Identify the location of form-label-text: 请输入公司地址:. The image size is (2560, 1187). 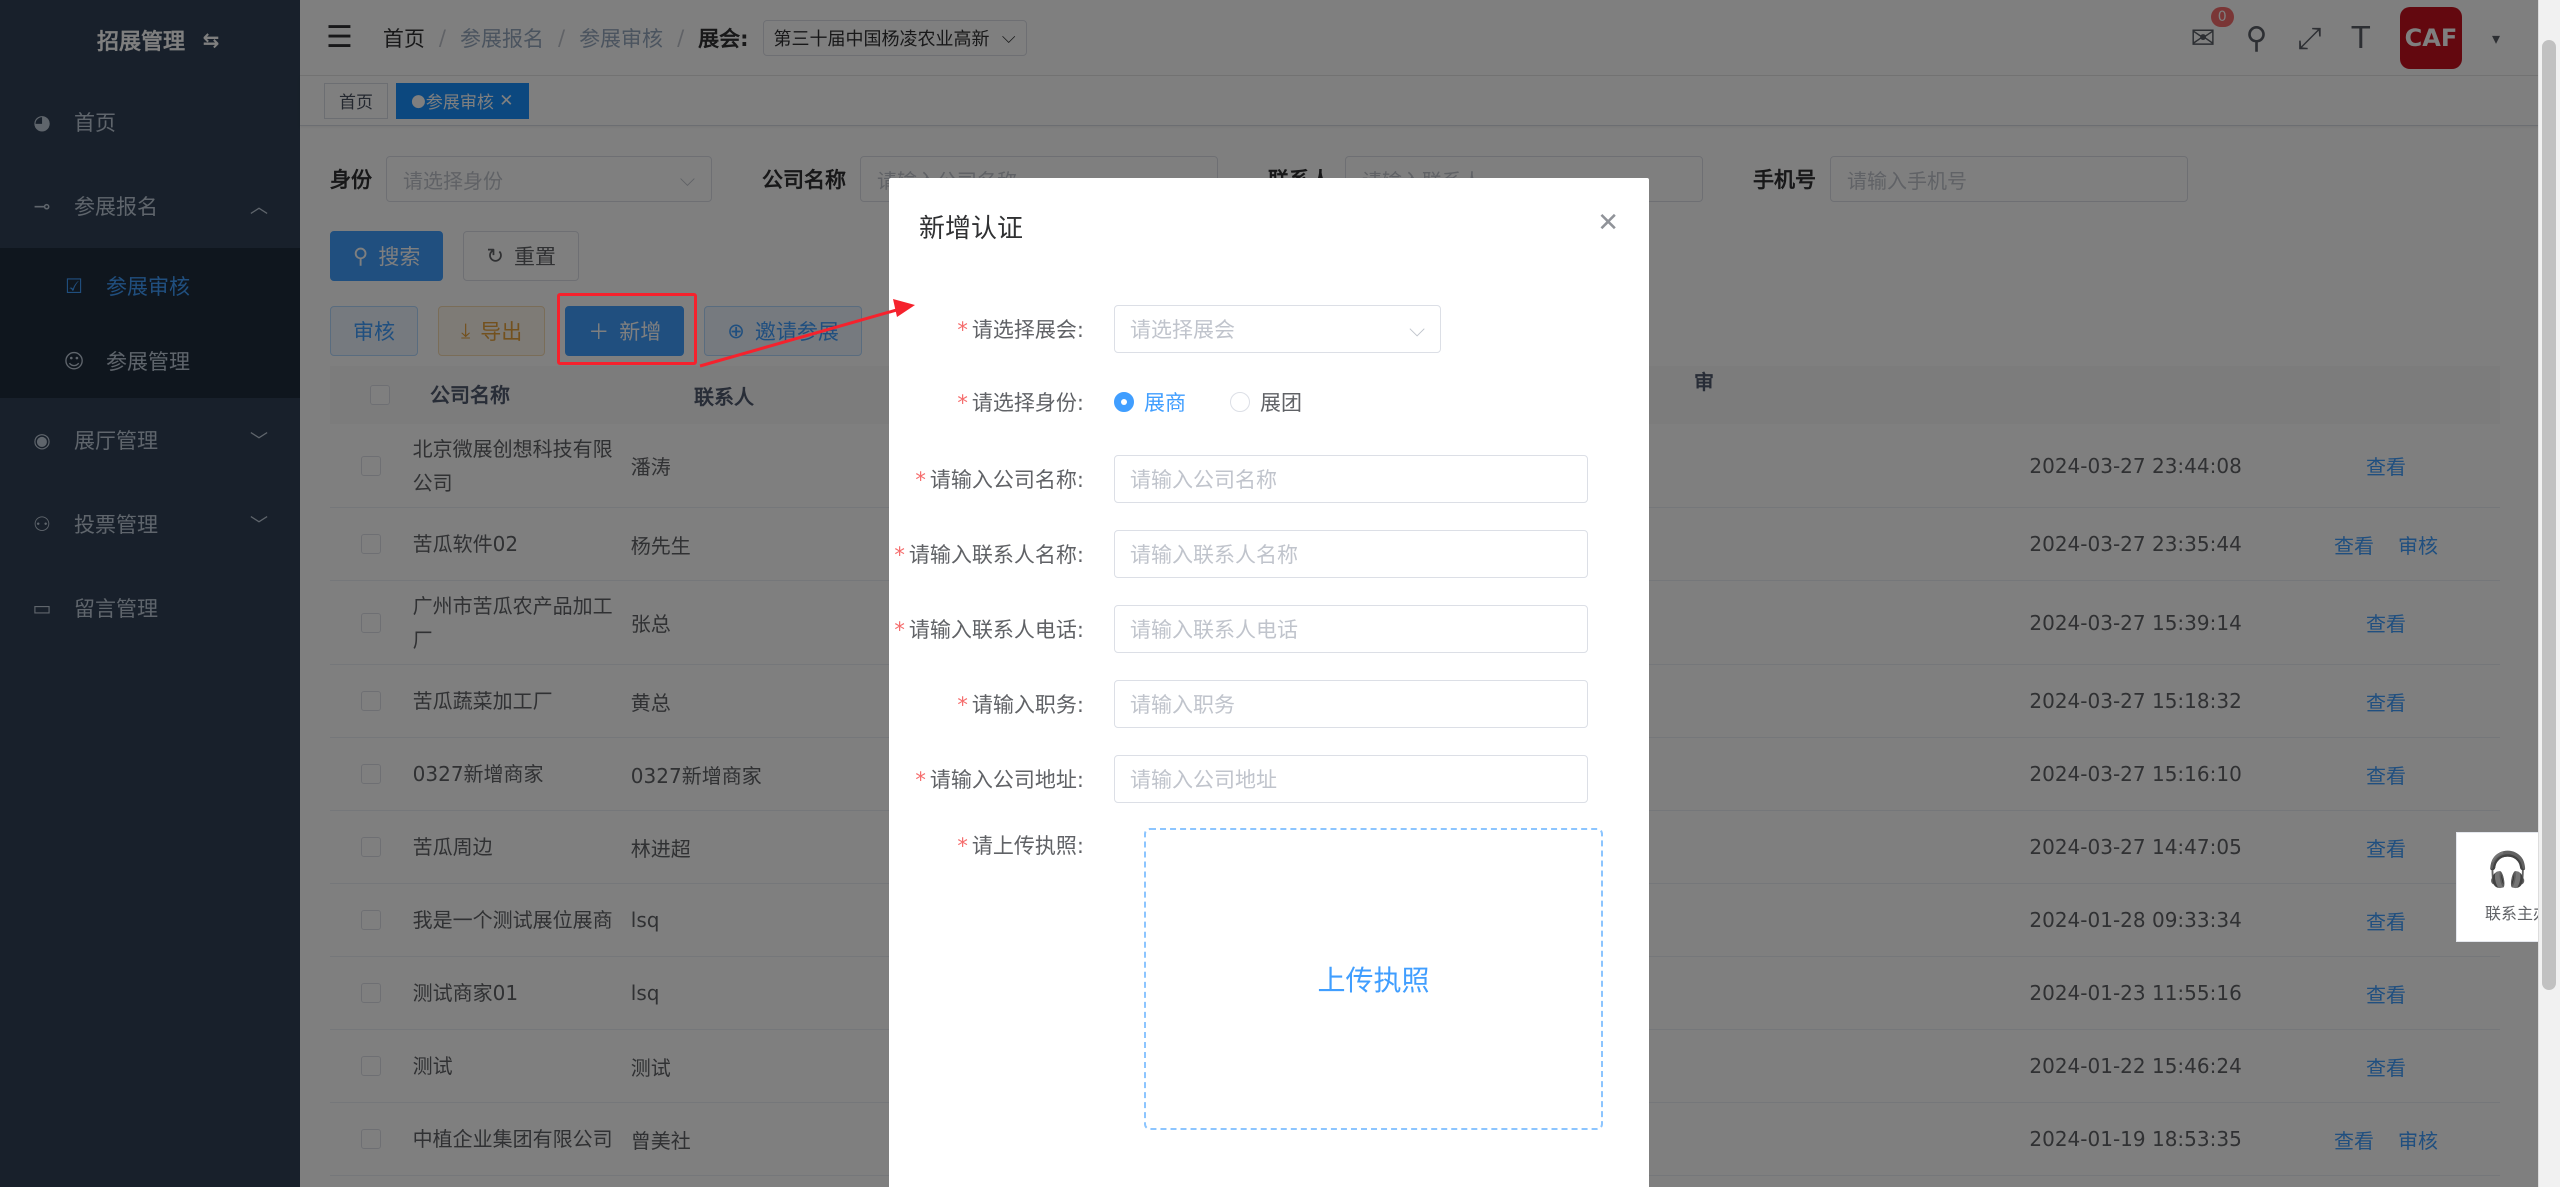
(1006, 780).